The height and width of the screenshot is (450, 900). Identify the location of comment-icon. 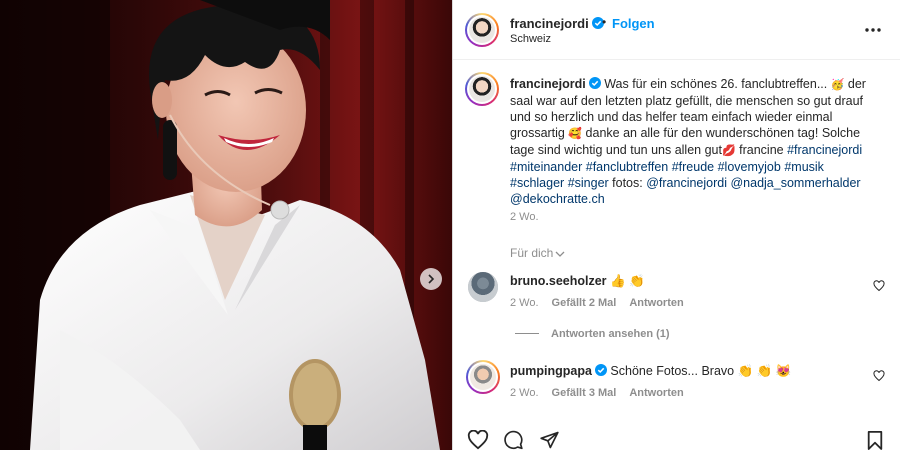
(513, 440).